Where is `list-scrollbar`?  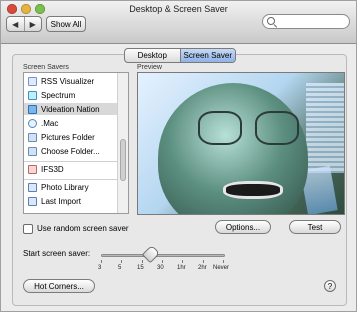 list-scrollbar is located at coordinates (122, 143).